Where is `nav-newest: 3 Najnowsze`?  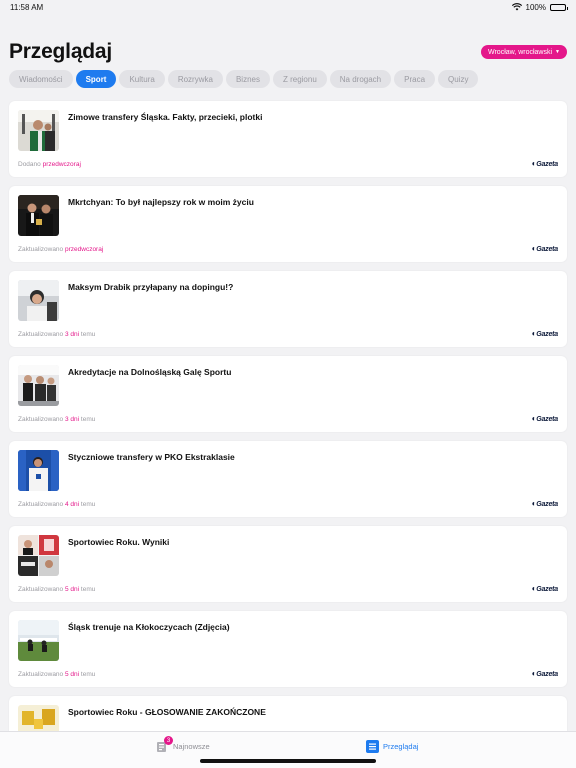
nav-newest: 3 Najnowsze is located at coordinates (183, 744).